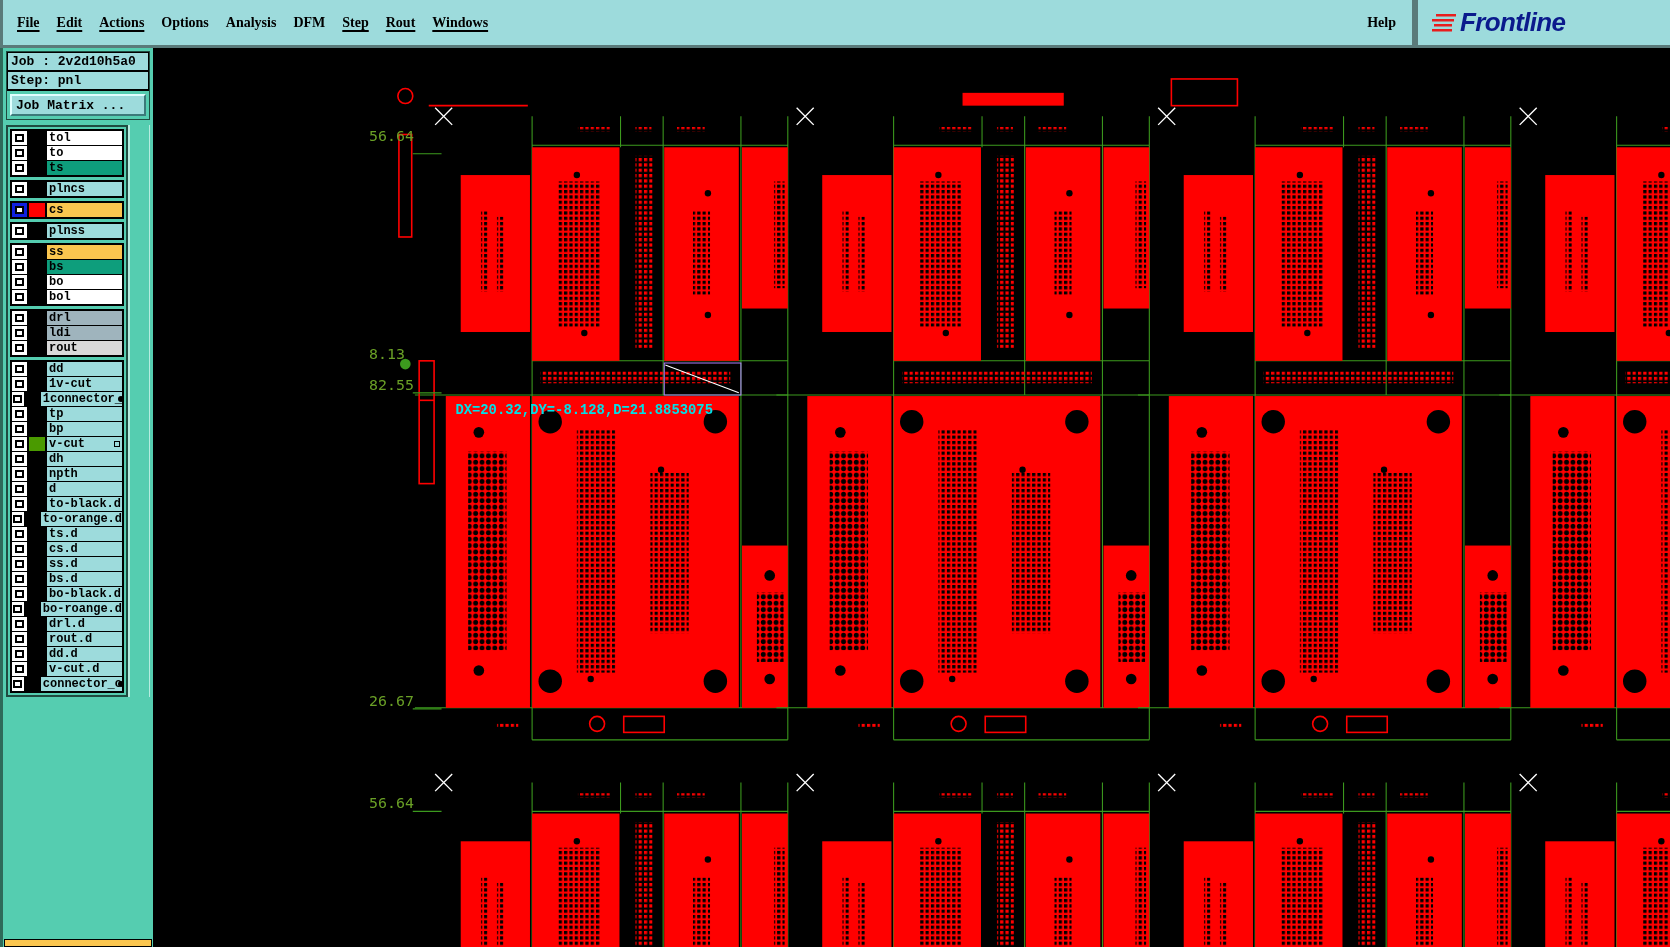 The width and height of the screenshot is (1670, 947). Describe the element at coordinates (84, 504) in the screenshot. I see `layer-name-field: to-black.d` at that location.